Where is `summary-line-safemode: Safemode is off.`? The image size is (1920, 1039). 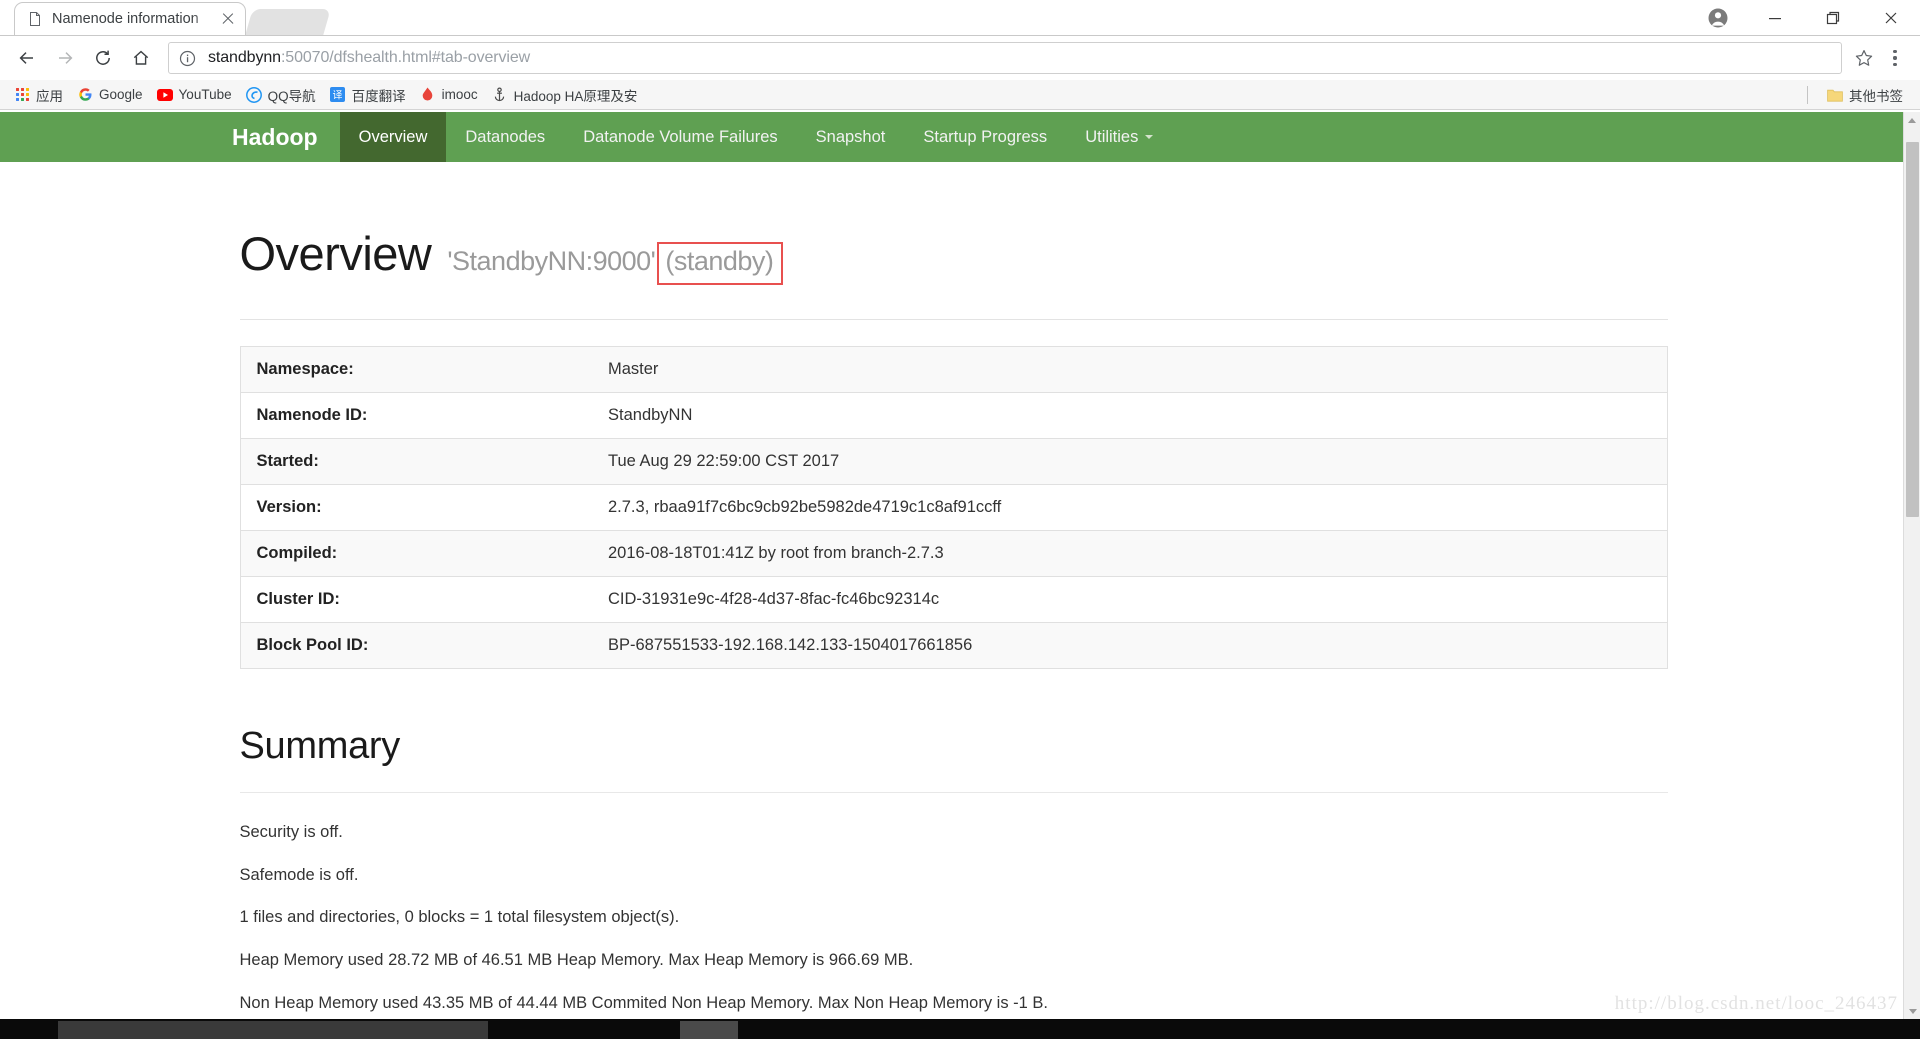
summary-line-safemode: Safemode is off. is located at coordinates (299, 874).